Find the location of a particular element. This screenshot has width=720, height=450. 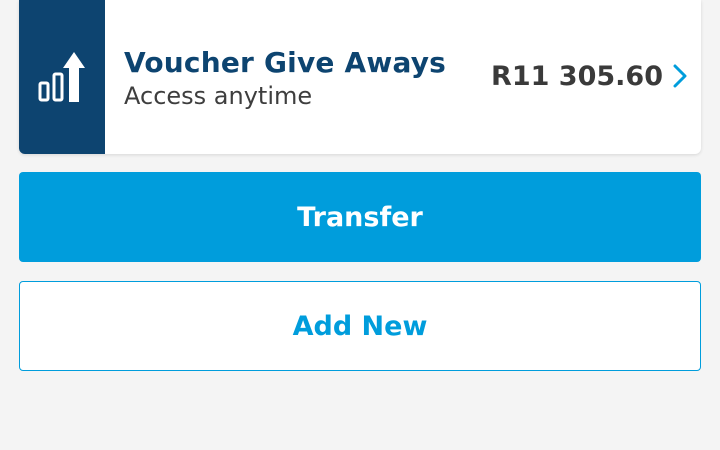

account-balance-area: R11 305.60 is located at coordinates (596, 77).